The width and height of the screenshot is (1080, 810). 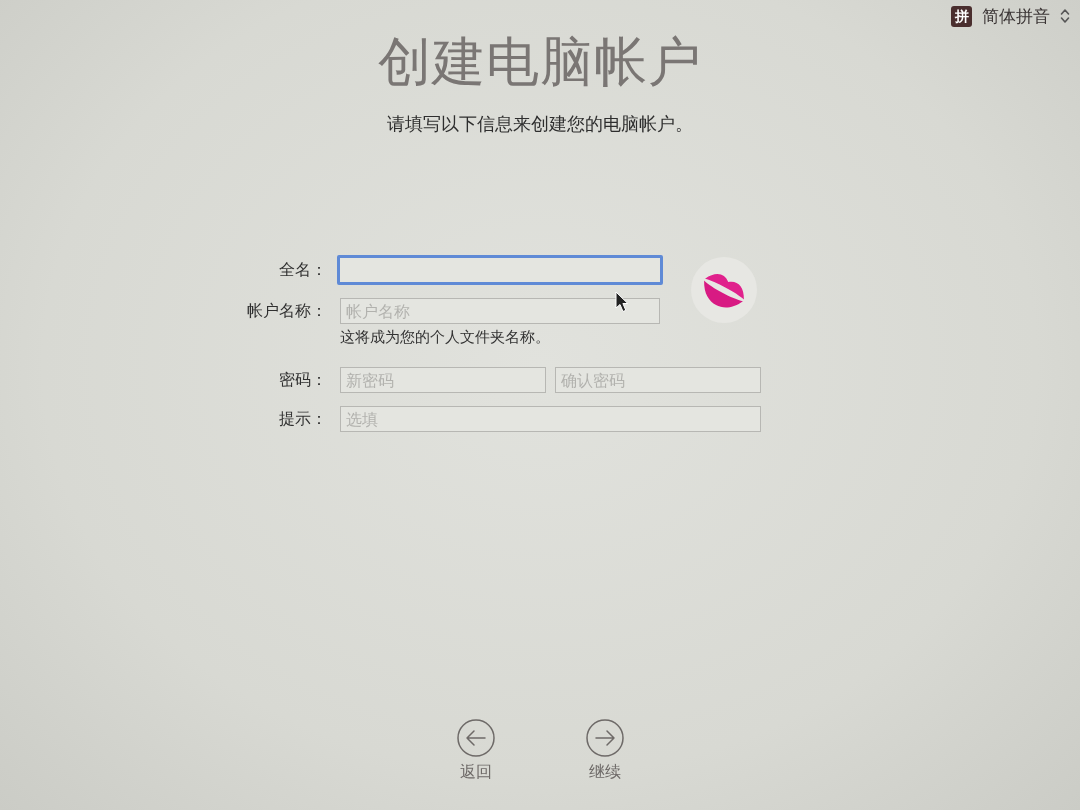 I want to click on back-button: 返回, so click(x=475, y=751).